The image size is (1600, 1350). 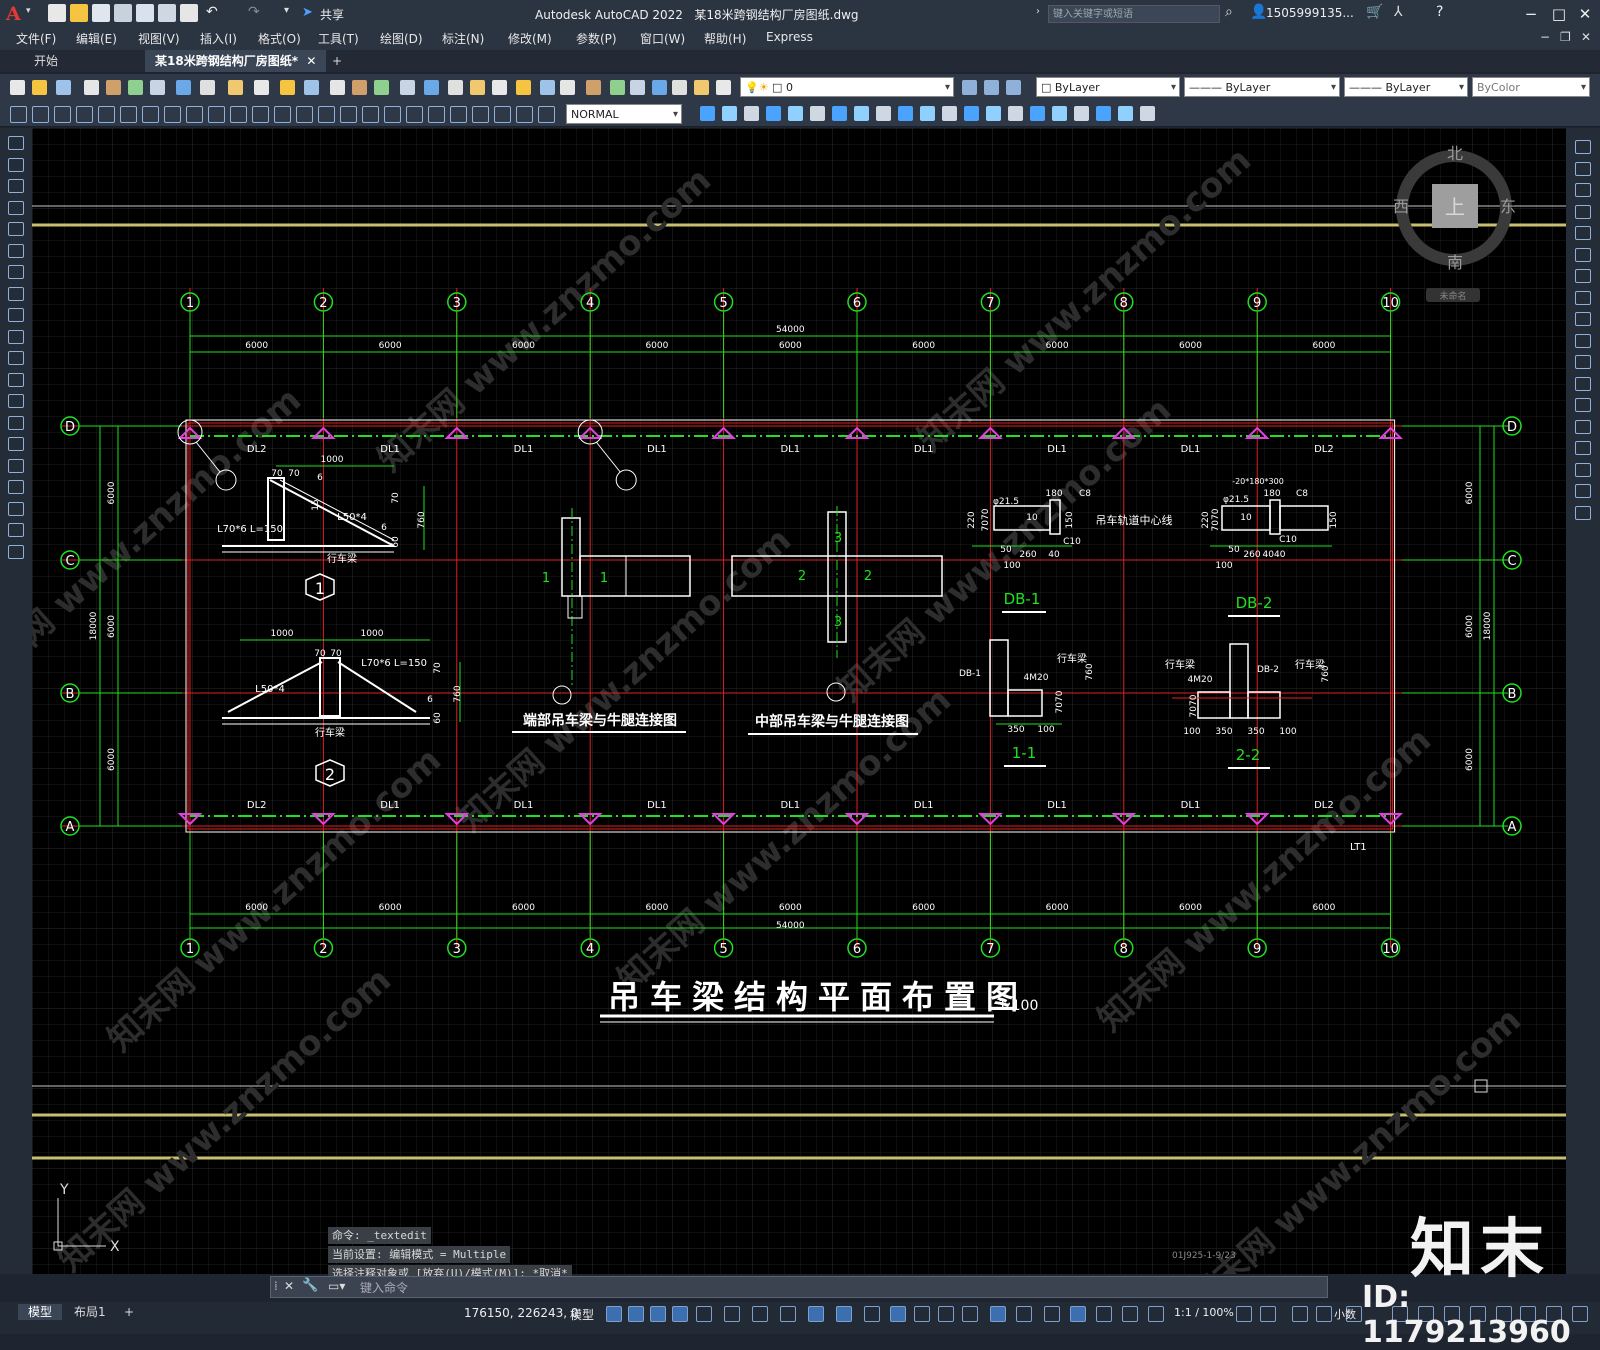 I want to click on viewcube-east: 东, so click(x=1508, y=206).